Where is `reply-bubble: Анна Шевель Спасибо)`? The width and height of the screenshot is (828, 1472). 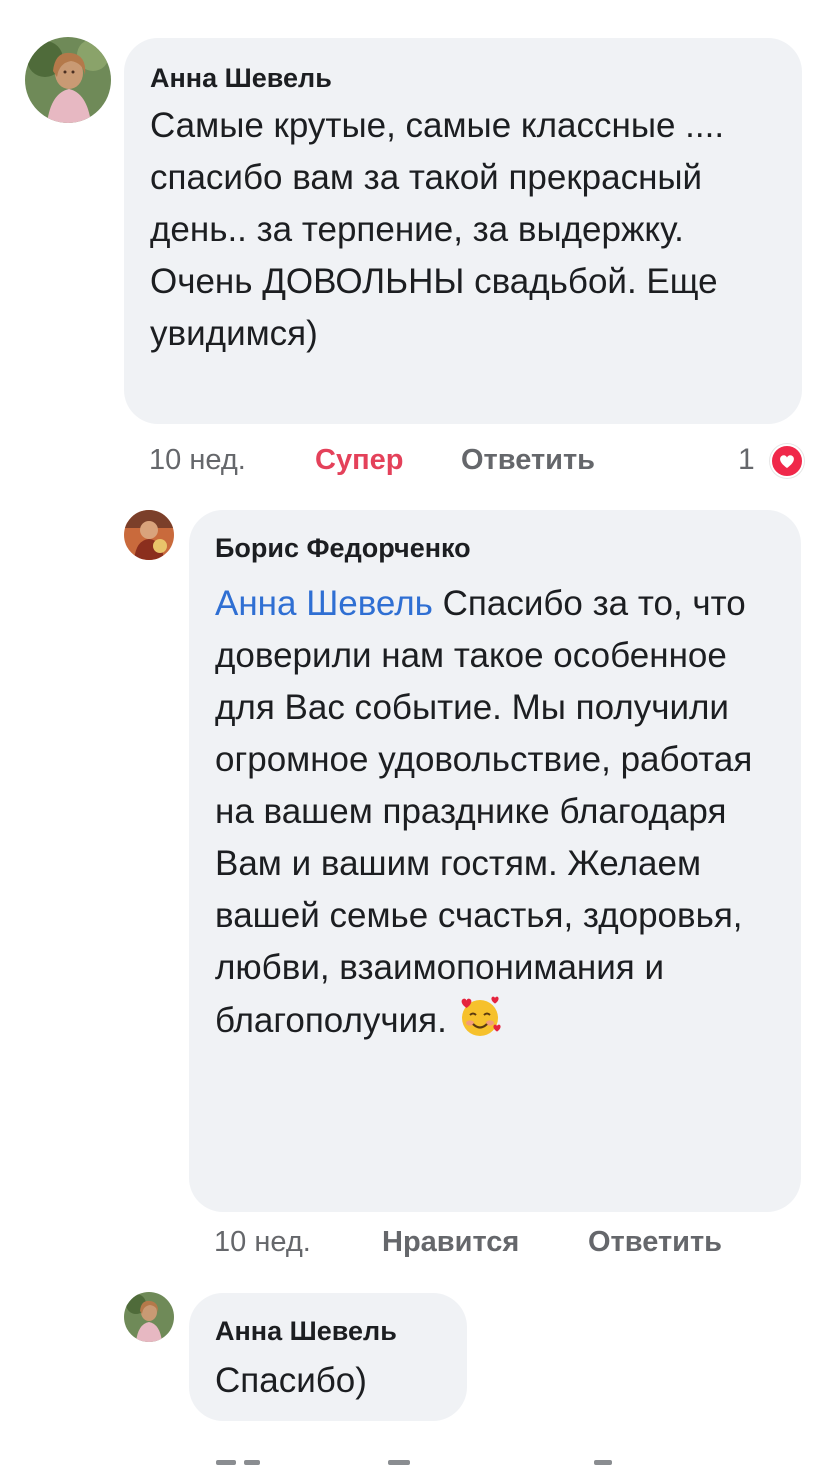
reply-bubble: Анна Шевель Спасибо) is located at coordinates (328, 1357).